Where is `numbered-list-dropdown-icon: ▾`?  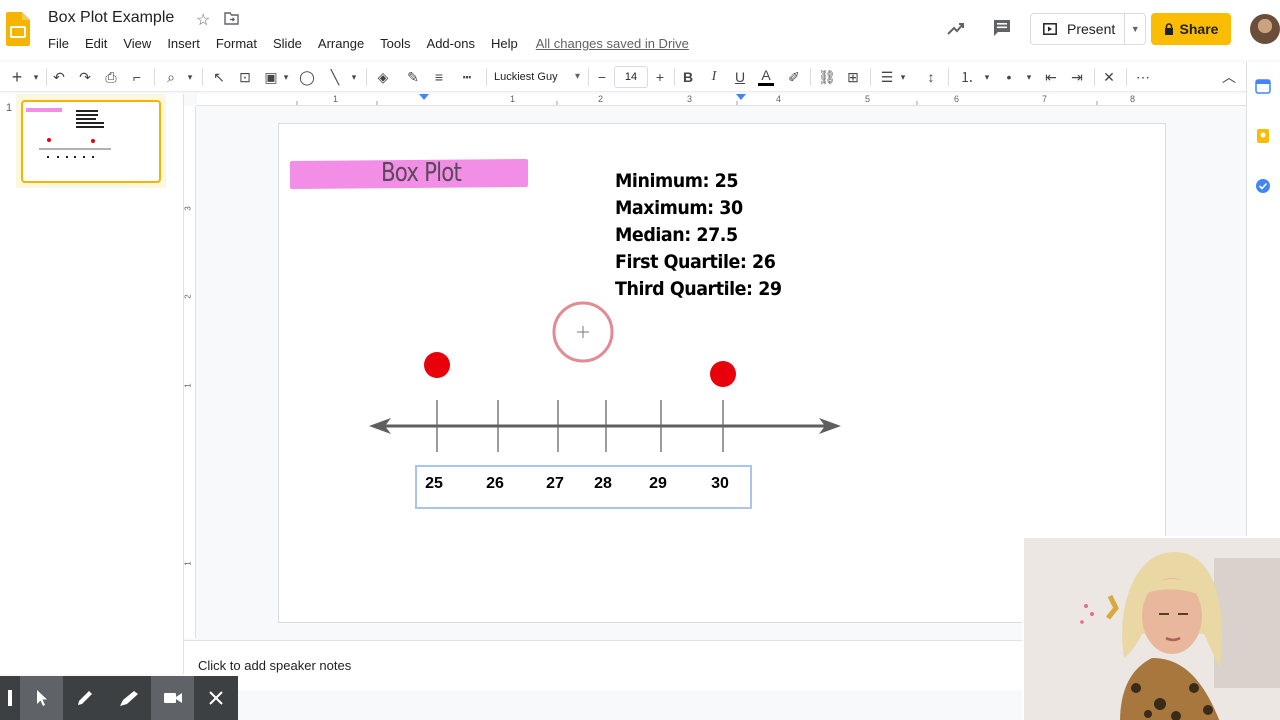
numbered-list-dropdown-icon: ▾ is located at coordinates (987, 77).